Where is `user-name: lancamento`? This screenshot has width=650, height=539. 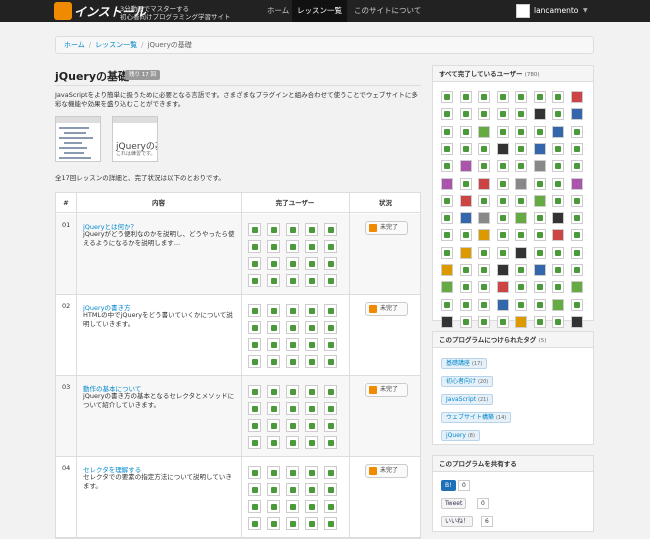
user-name: lancamento is located at coordinates (556, 11).